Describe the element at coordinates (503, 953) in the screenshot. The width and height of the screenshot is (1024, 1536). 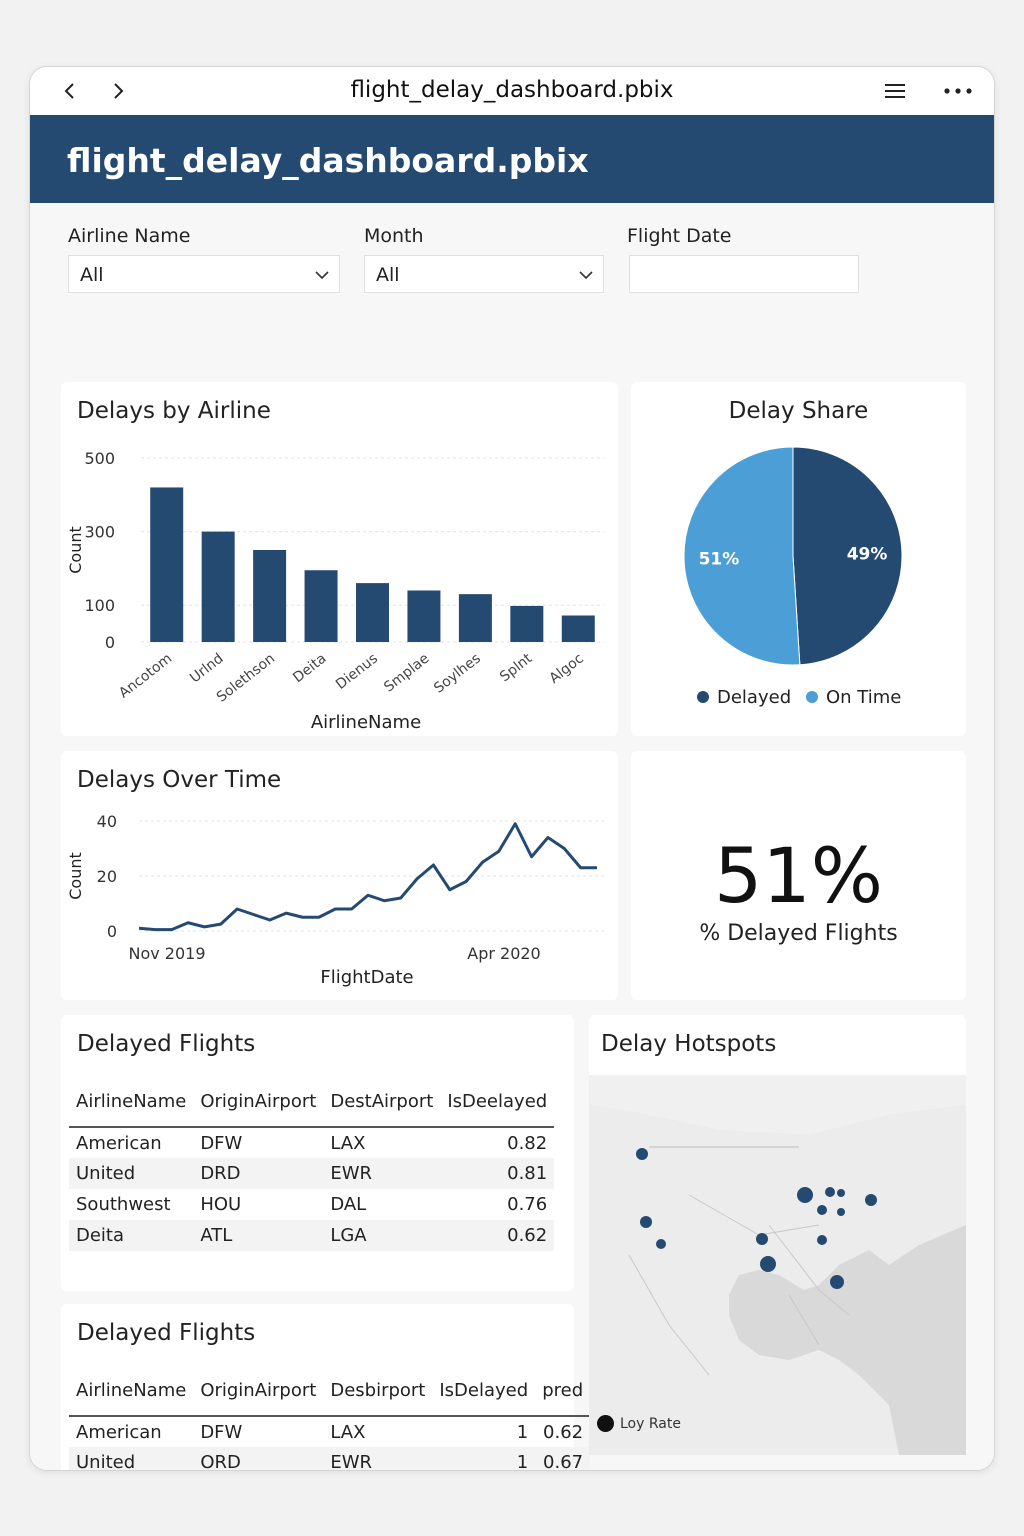
I see `line-x-tick: Apr 2020` at that location.